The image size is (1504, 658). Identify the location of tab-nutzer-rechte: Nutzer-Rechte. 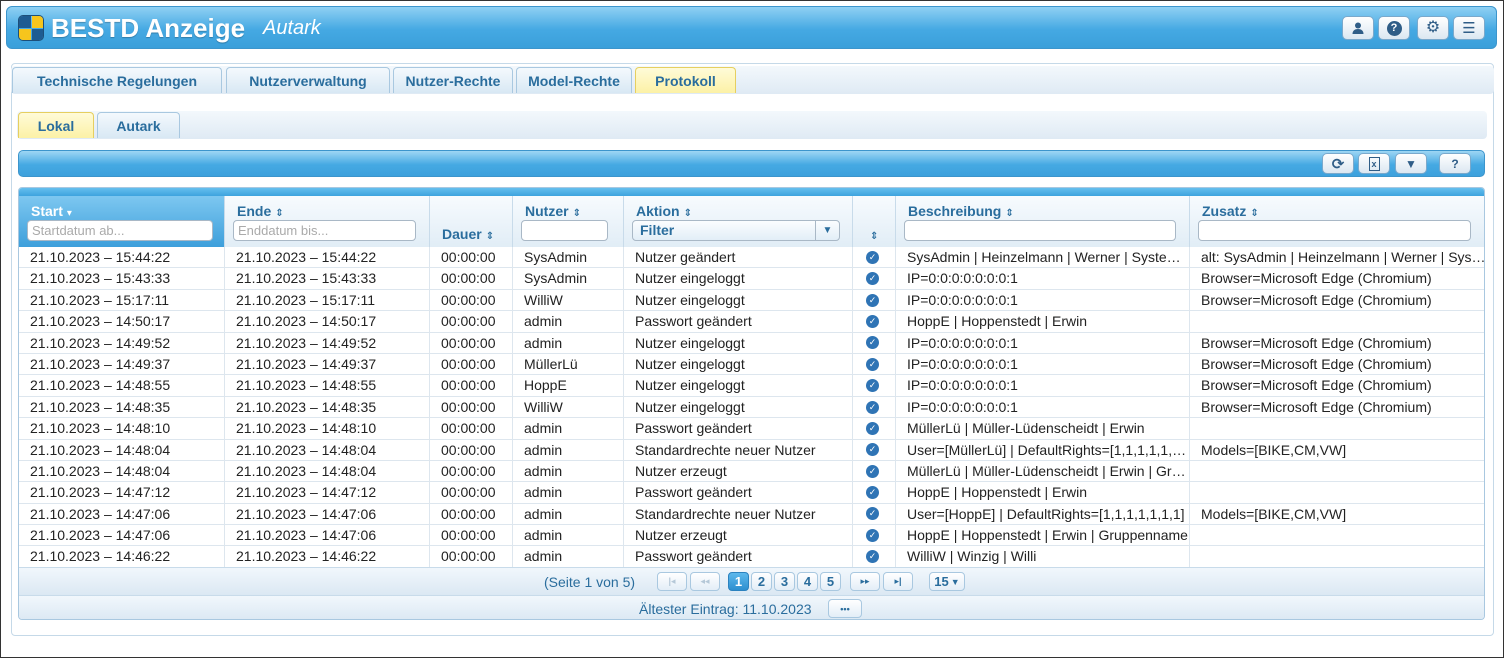
(453, 80).